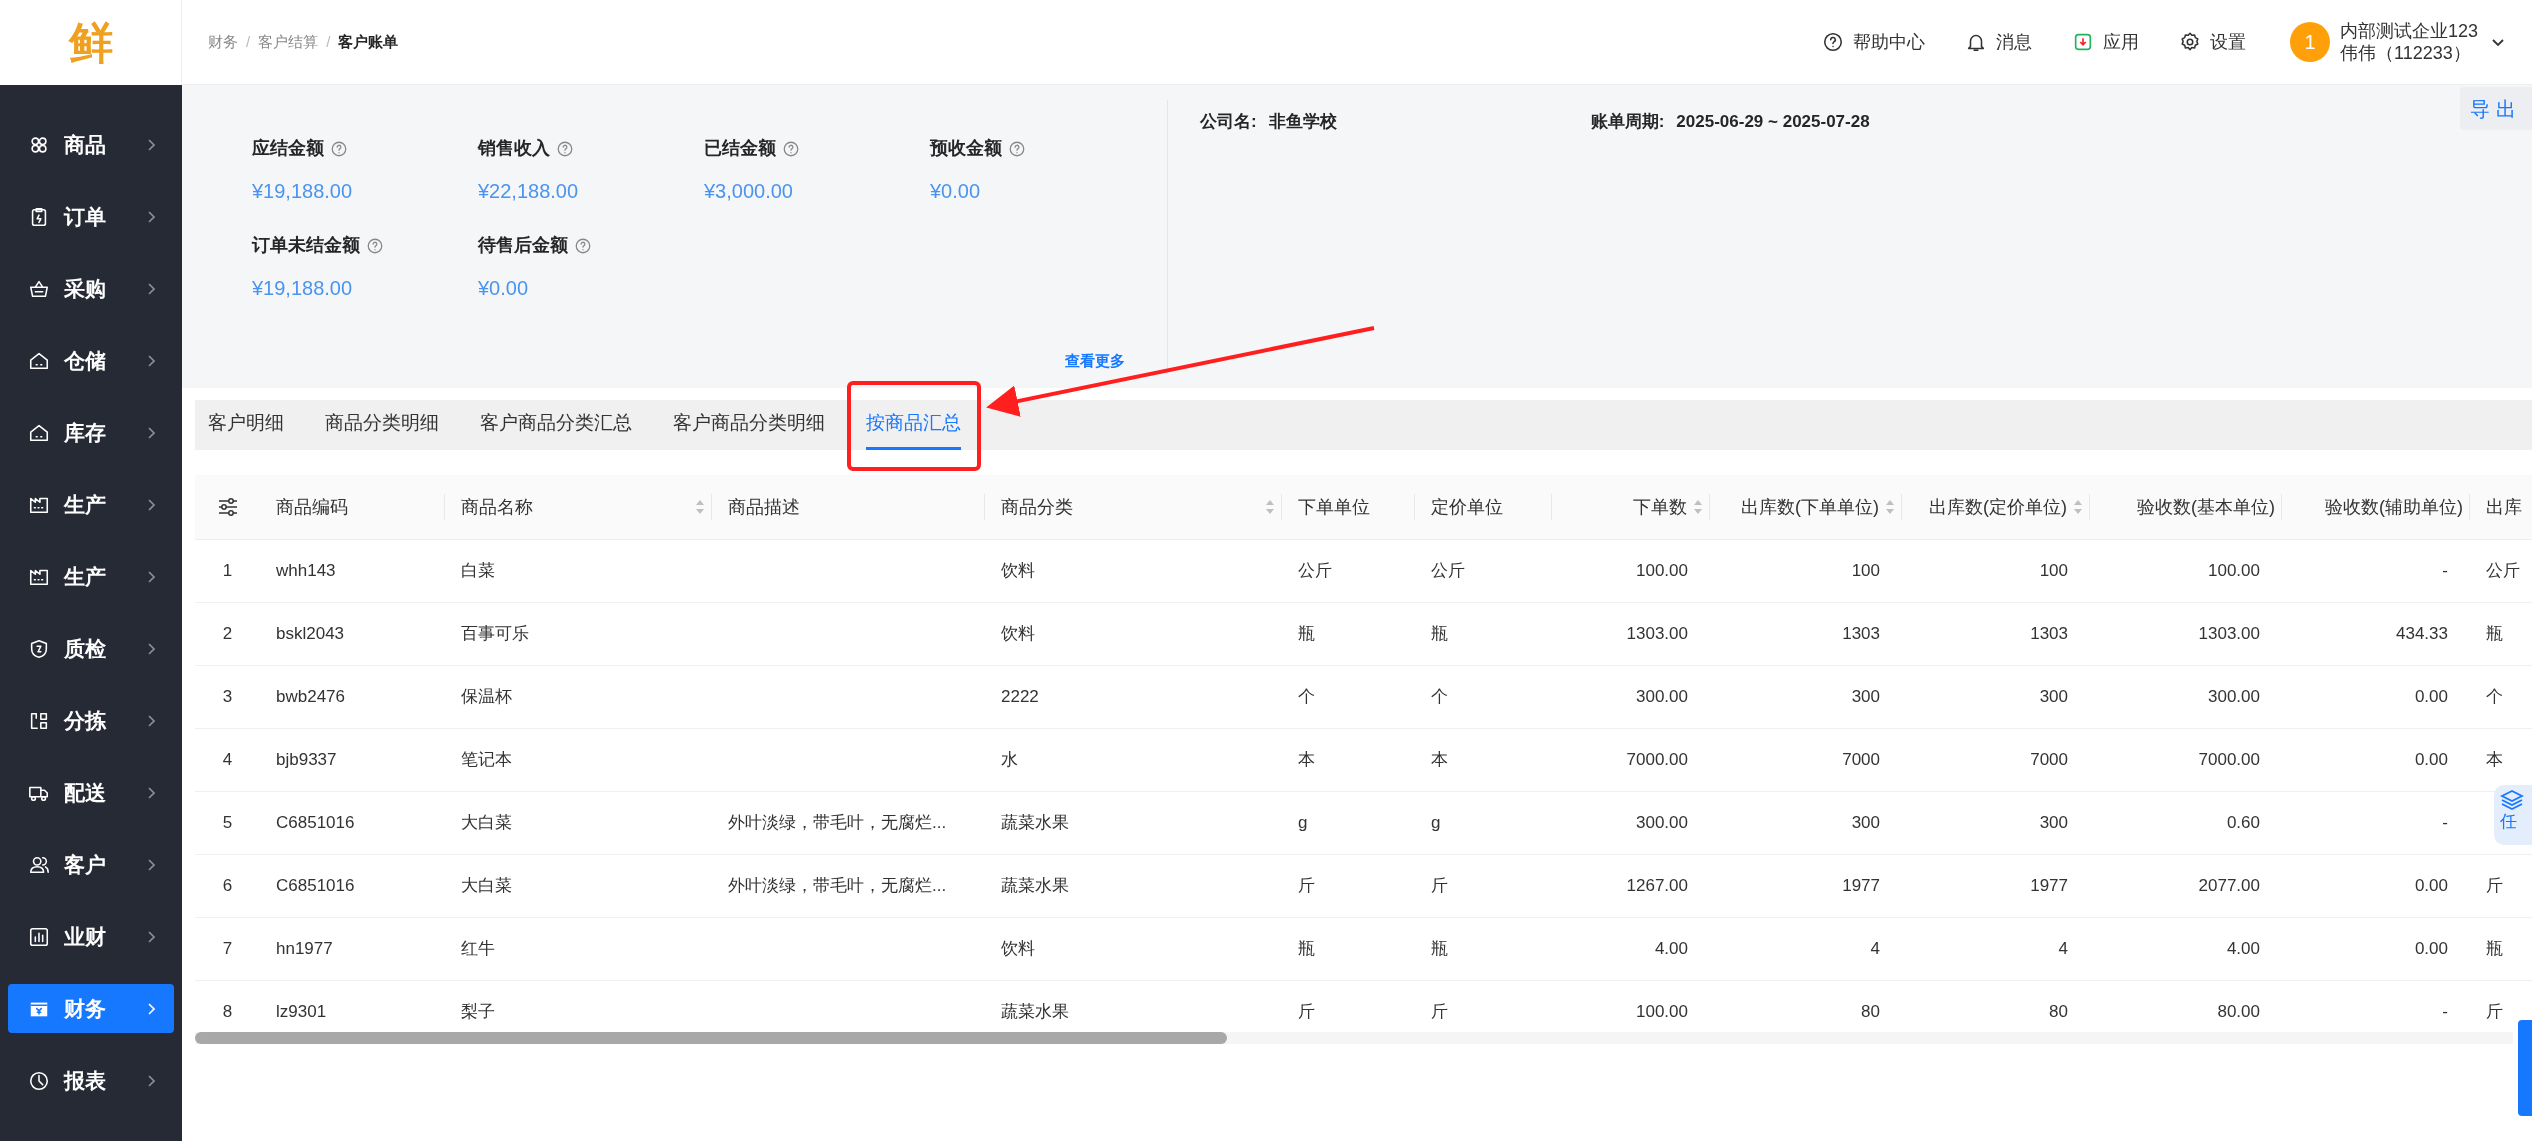 Image resolution: width=2532 pixels, height=1141 pixels. I want to click on column-header: 商品描述, so click(853, 507).